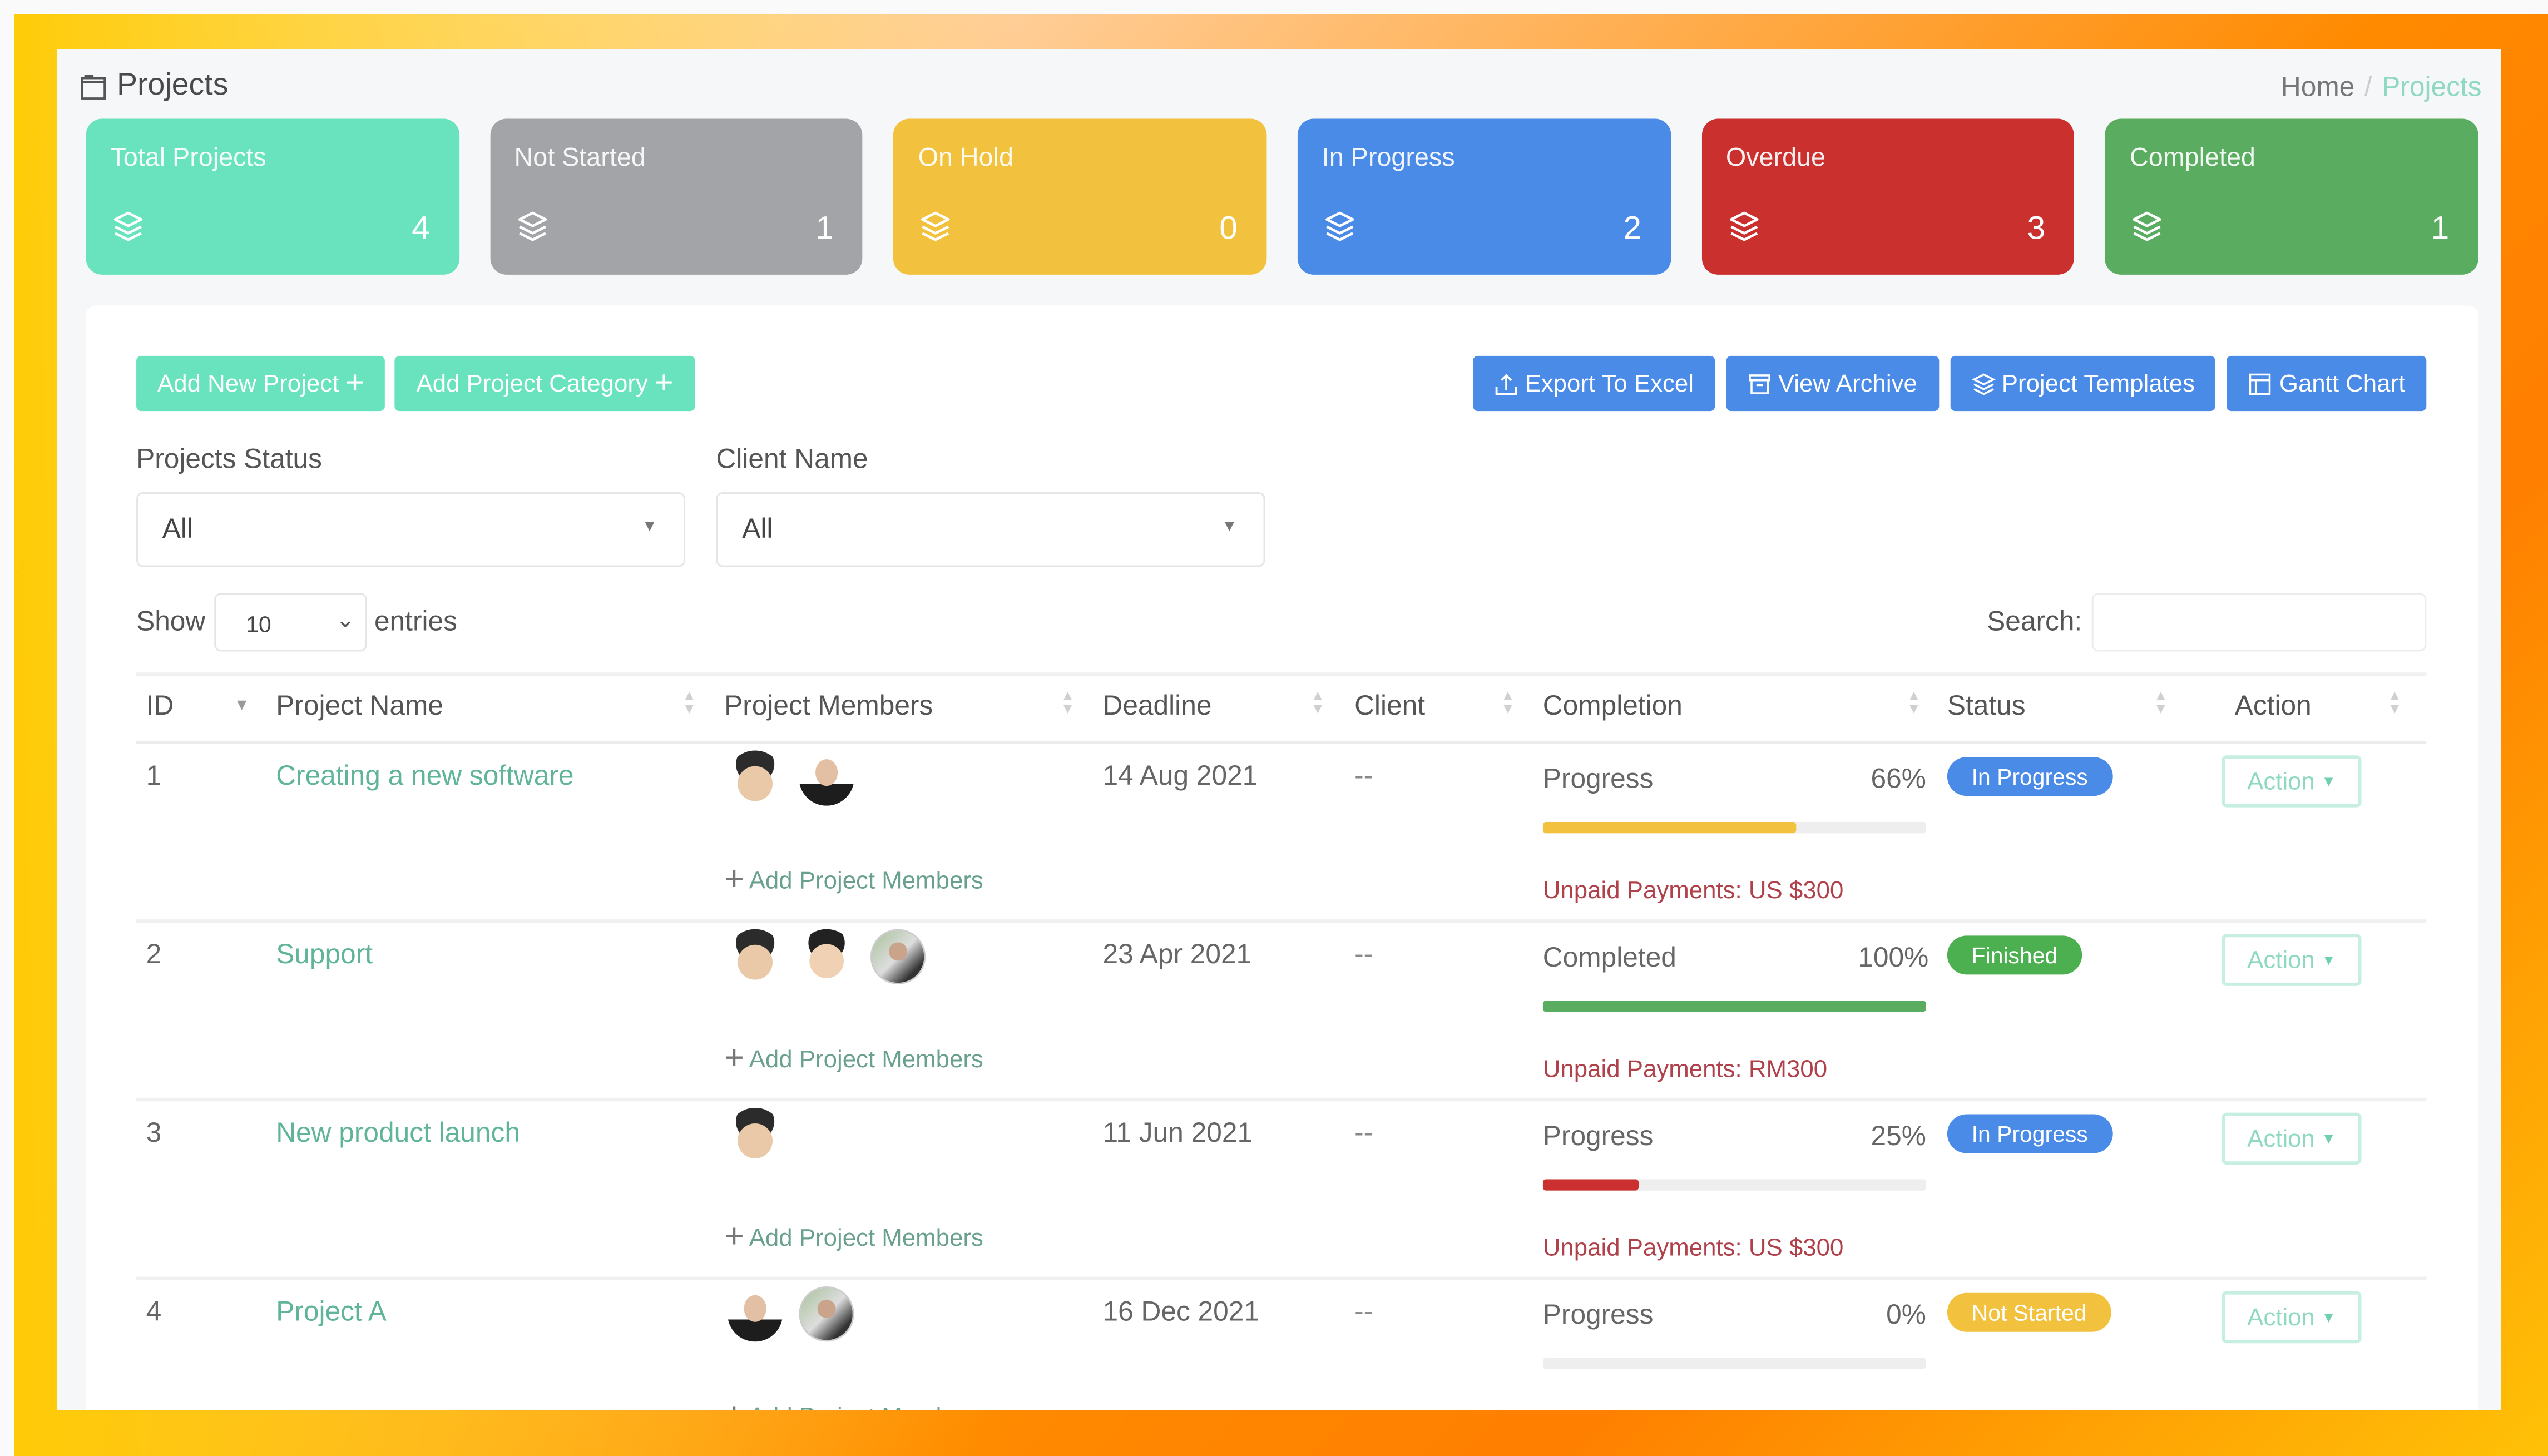 The width and height of the screenshot is (2548, 1456). Describe the element at coordinates (2034, 621) in the screenshot. I see `search-label: Search:` at that location.